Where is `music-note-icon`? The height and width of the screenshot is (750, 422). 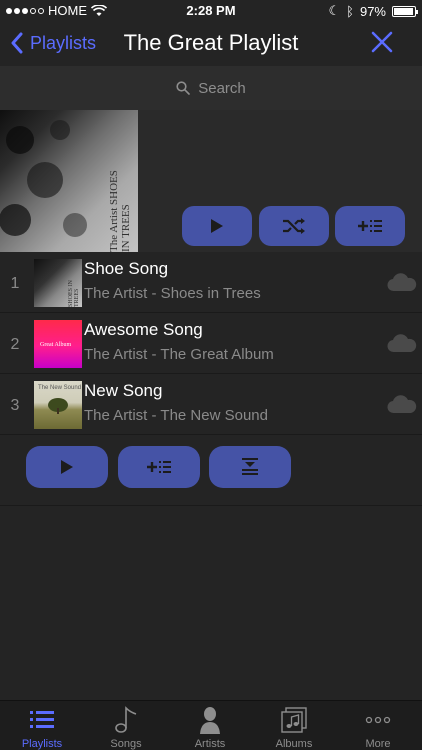 music-note-icon is located at coordinates (126, 720).